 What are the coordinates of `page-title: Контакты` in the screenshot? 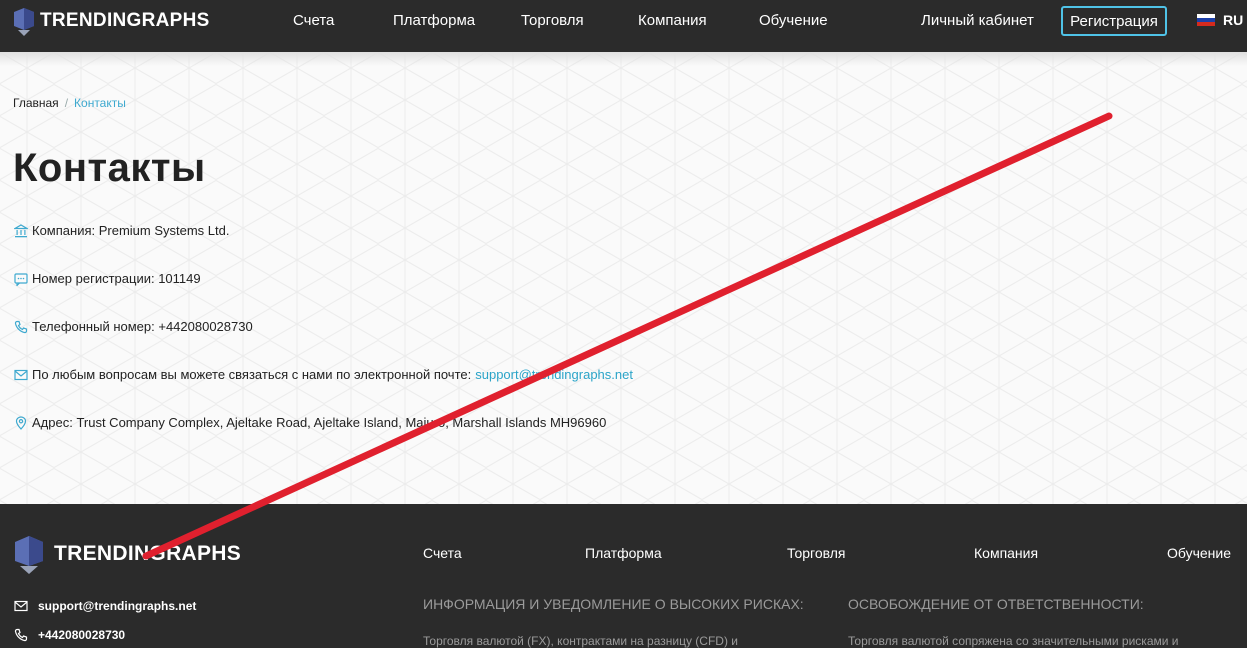 It's located at (109, 168).